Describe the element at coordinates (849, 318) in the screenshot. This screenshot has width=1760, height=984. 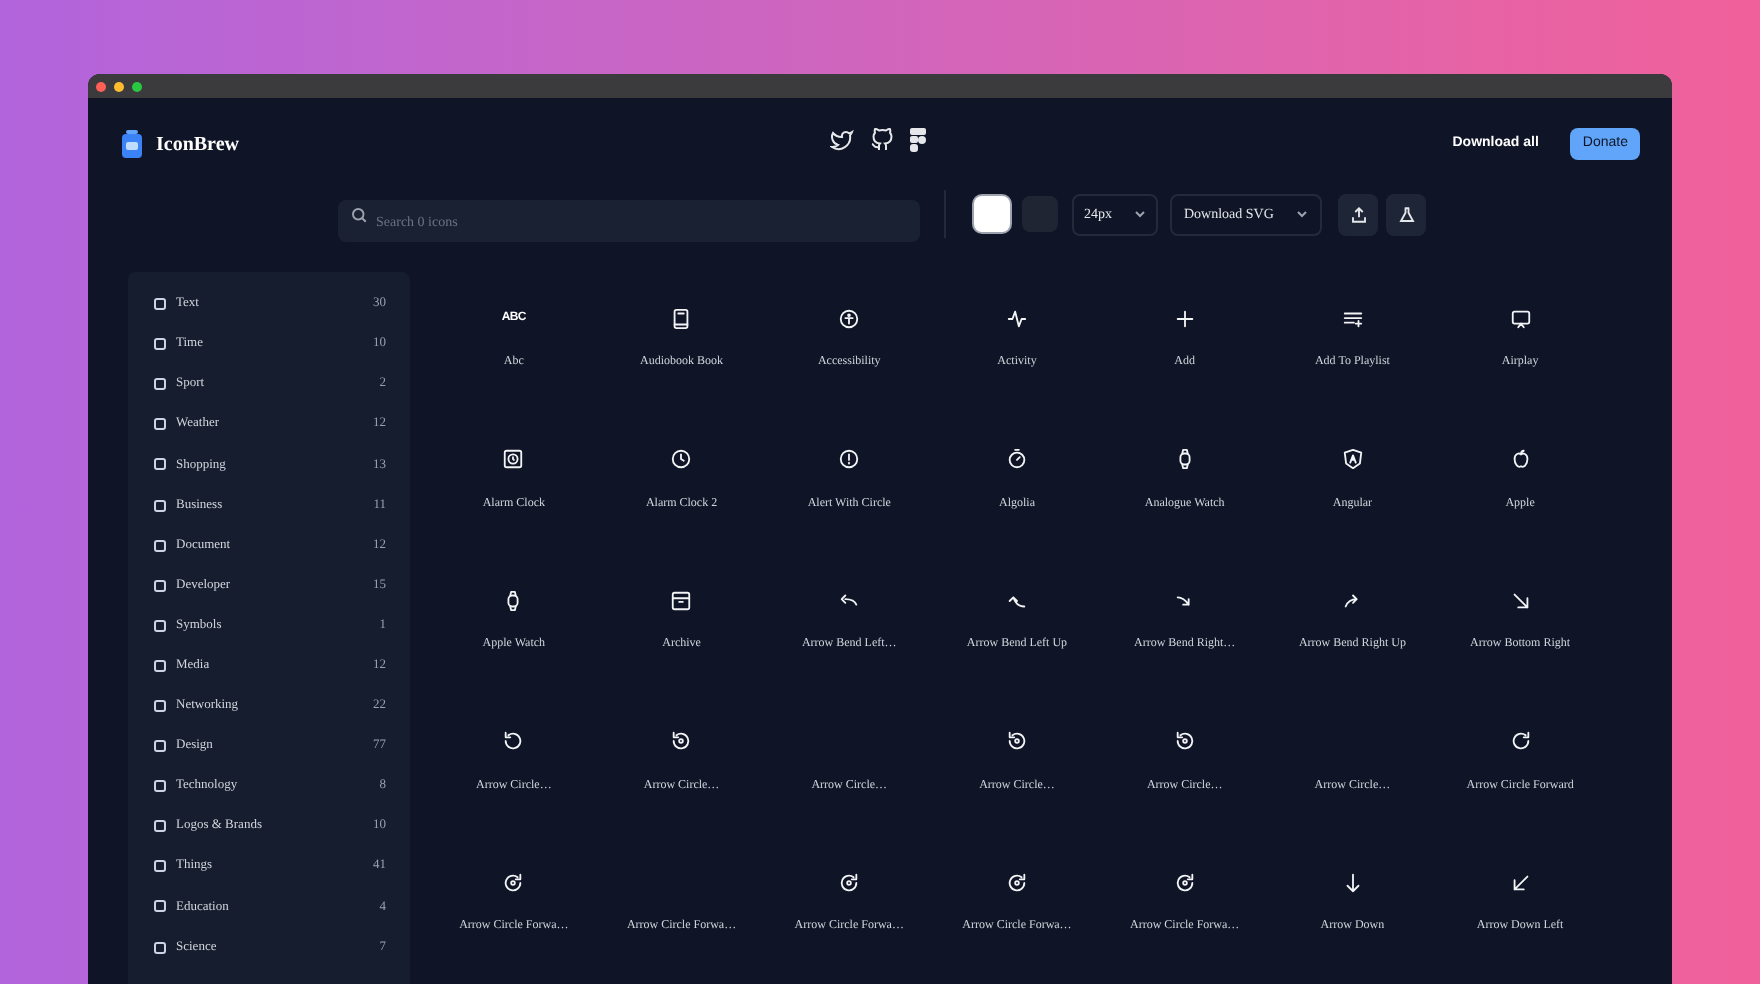
I see `accessibility-icon` at that location.